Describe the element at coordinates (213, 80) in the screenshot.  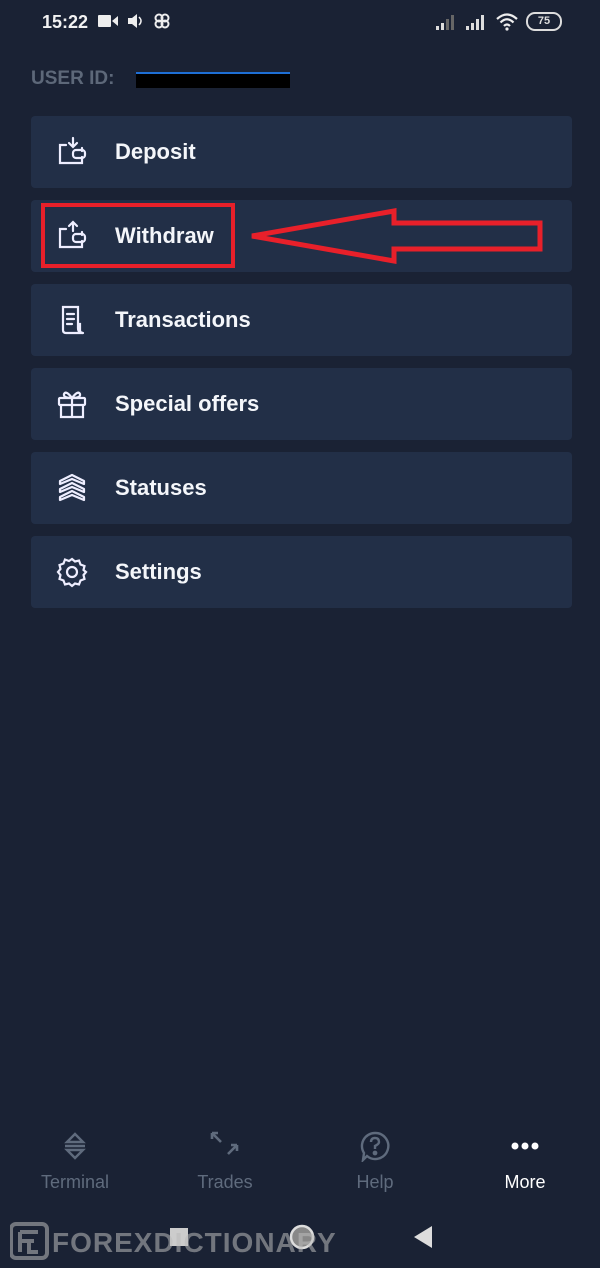
I see `user-id-redacted` at that location.